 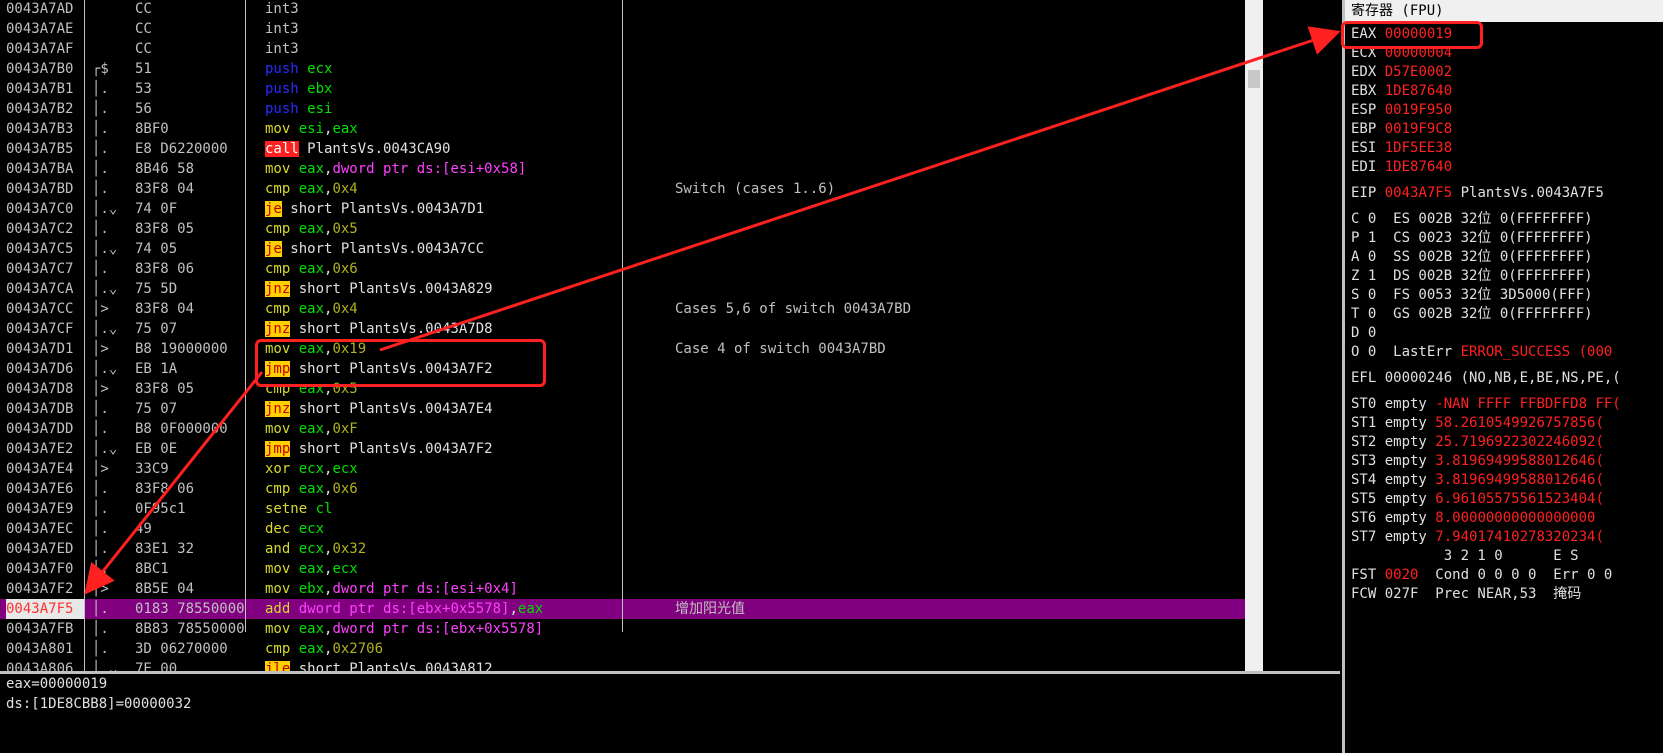 I want to click on fpu-value: 6.96105575561523404(, so click(x=1519, y=499).